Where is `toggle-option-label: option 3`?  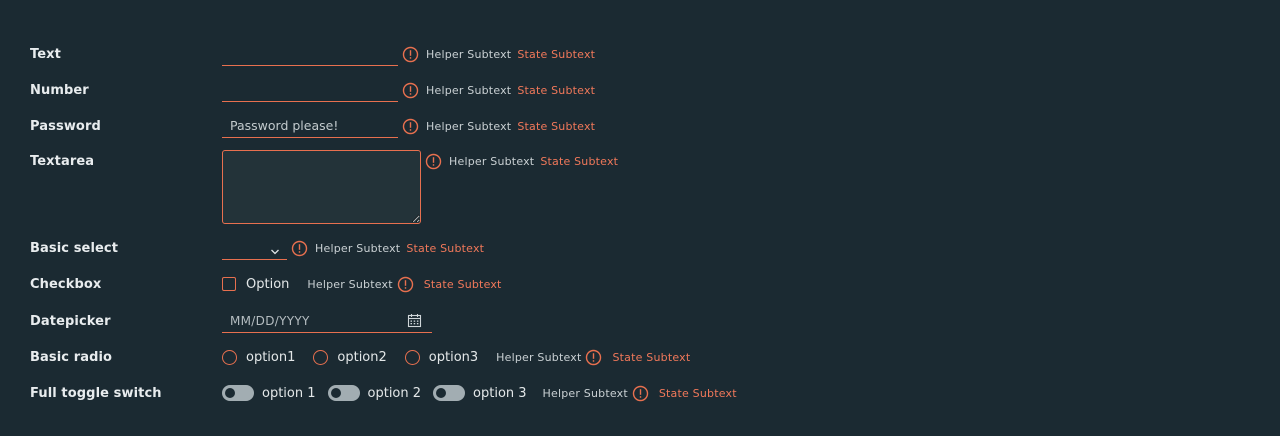 toggle-option-label: option 3 is located at coordinates (500, 393).